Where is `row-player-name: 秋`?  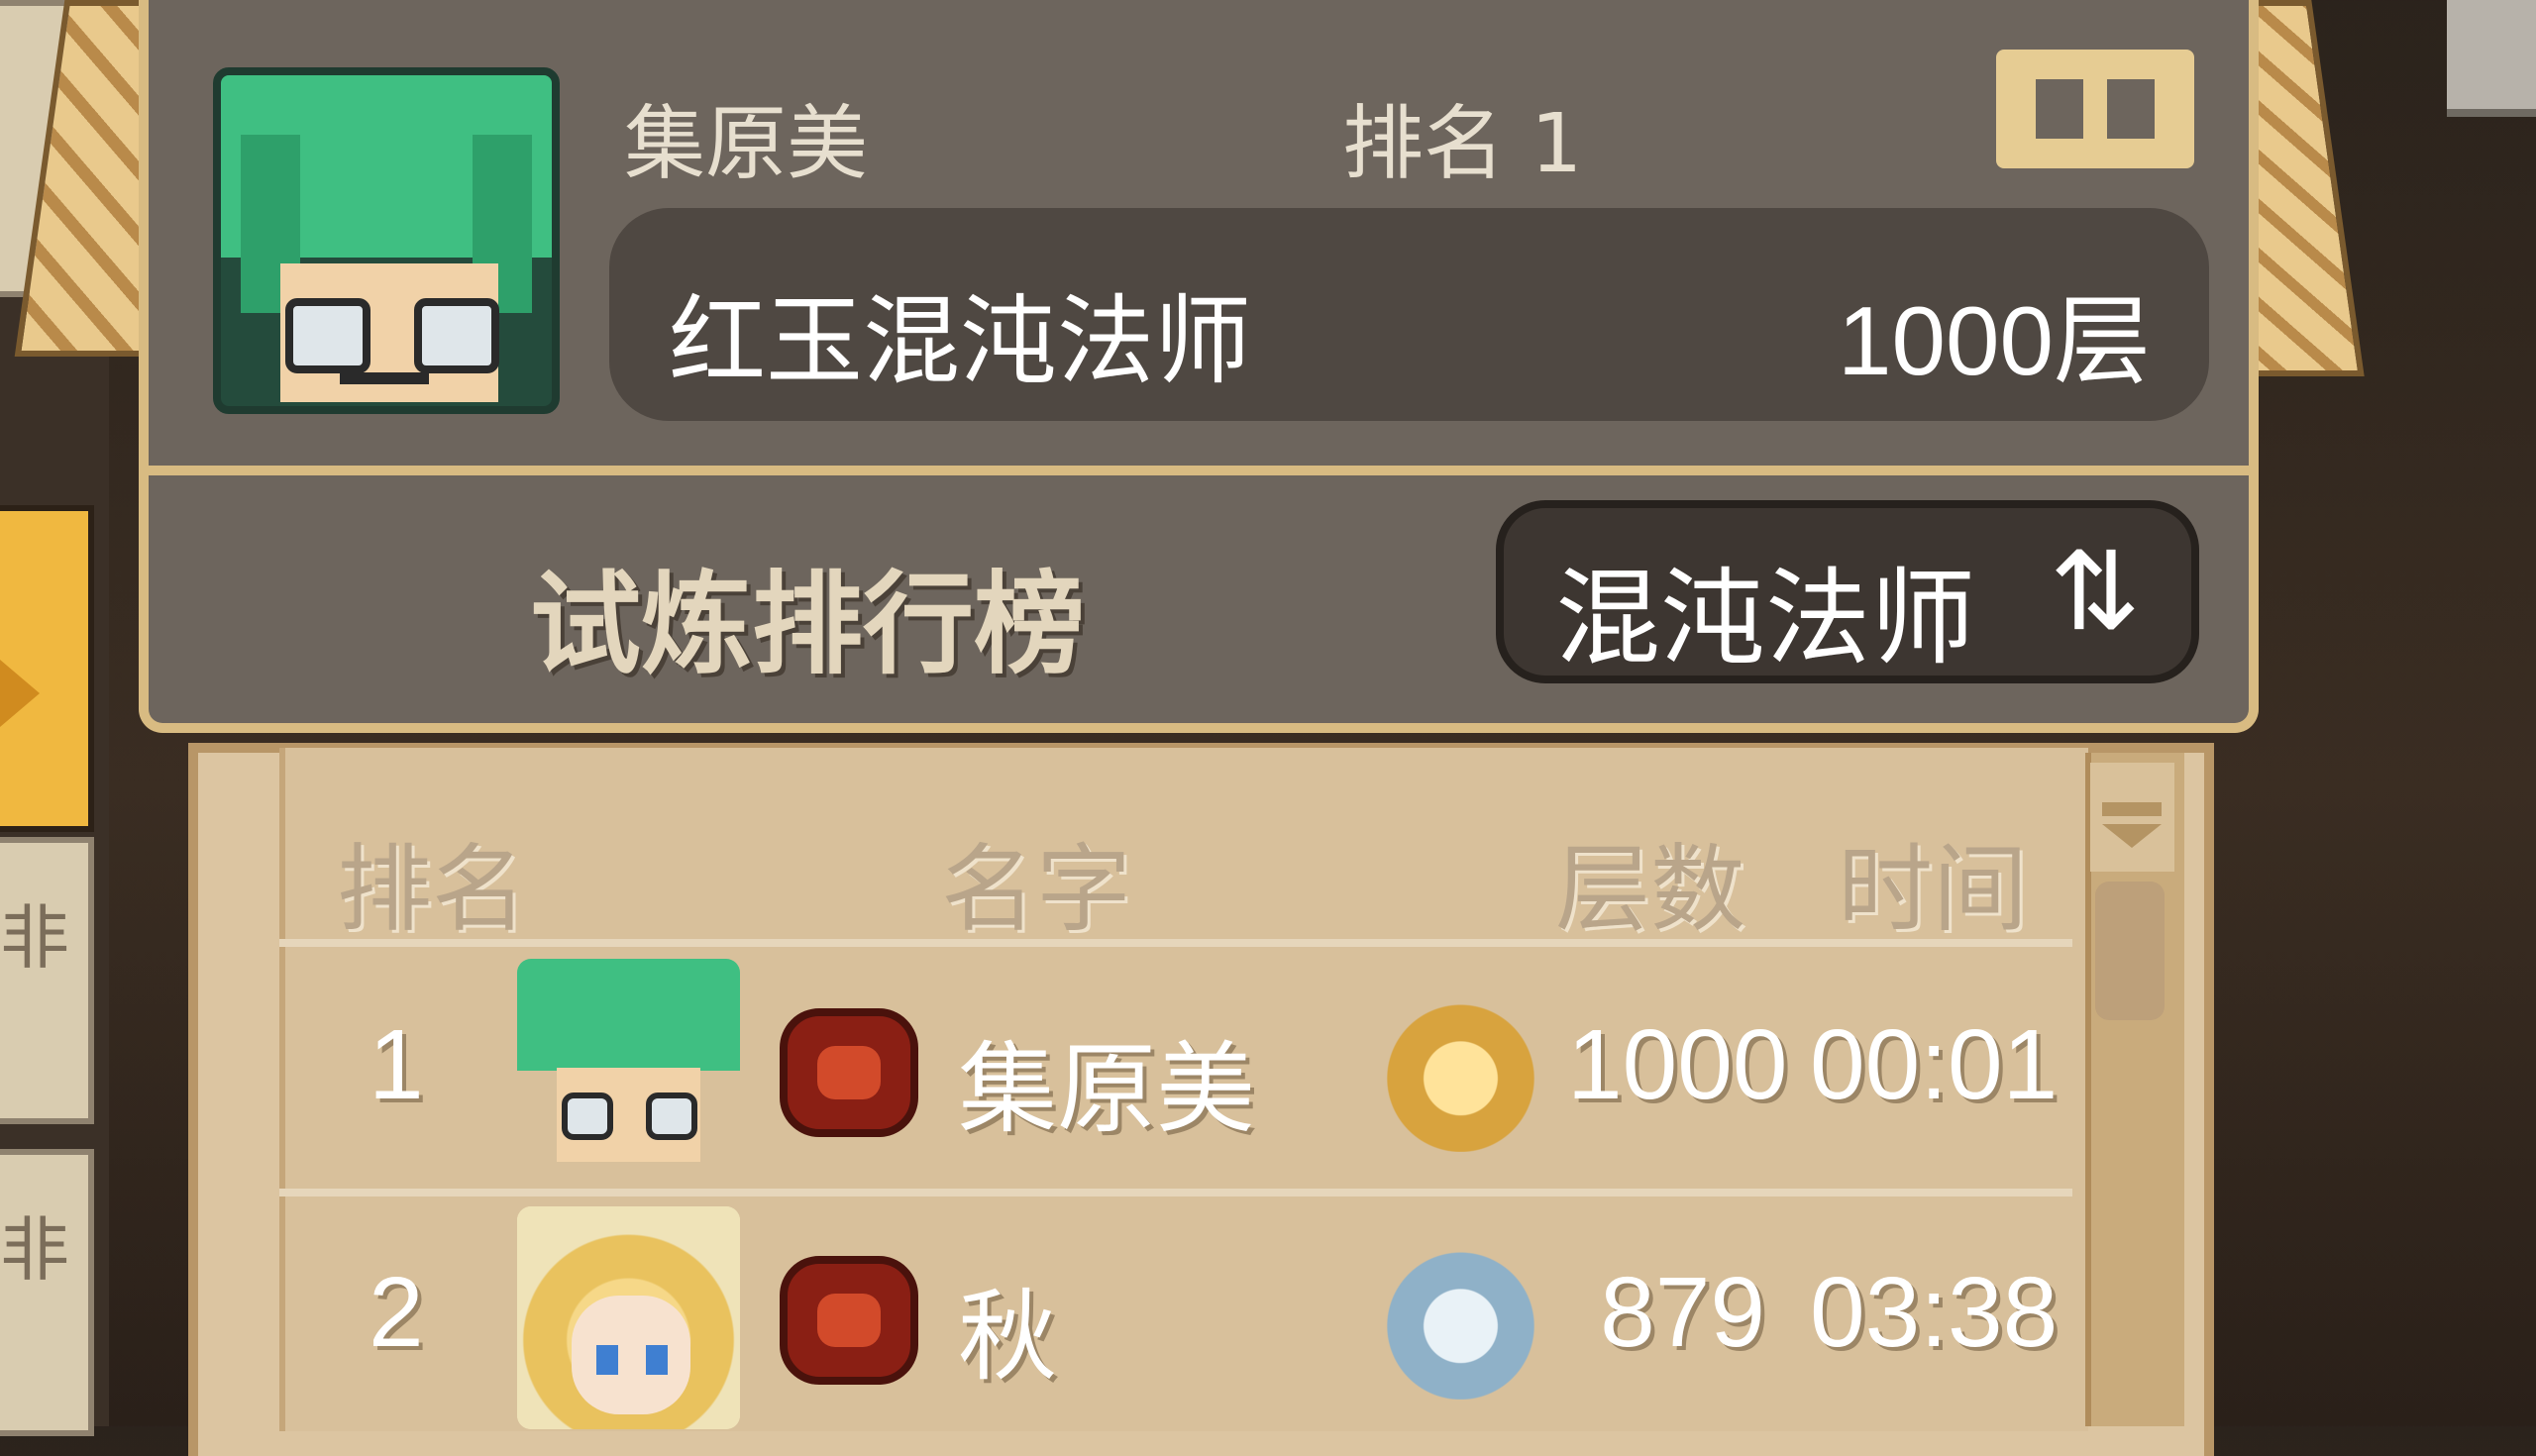
row-player-name: 秋 is located at coordinates (1007, 1337).